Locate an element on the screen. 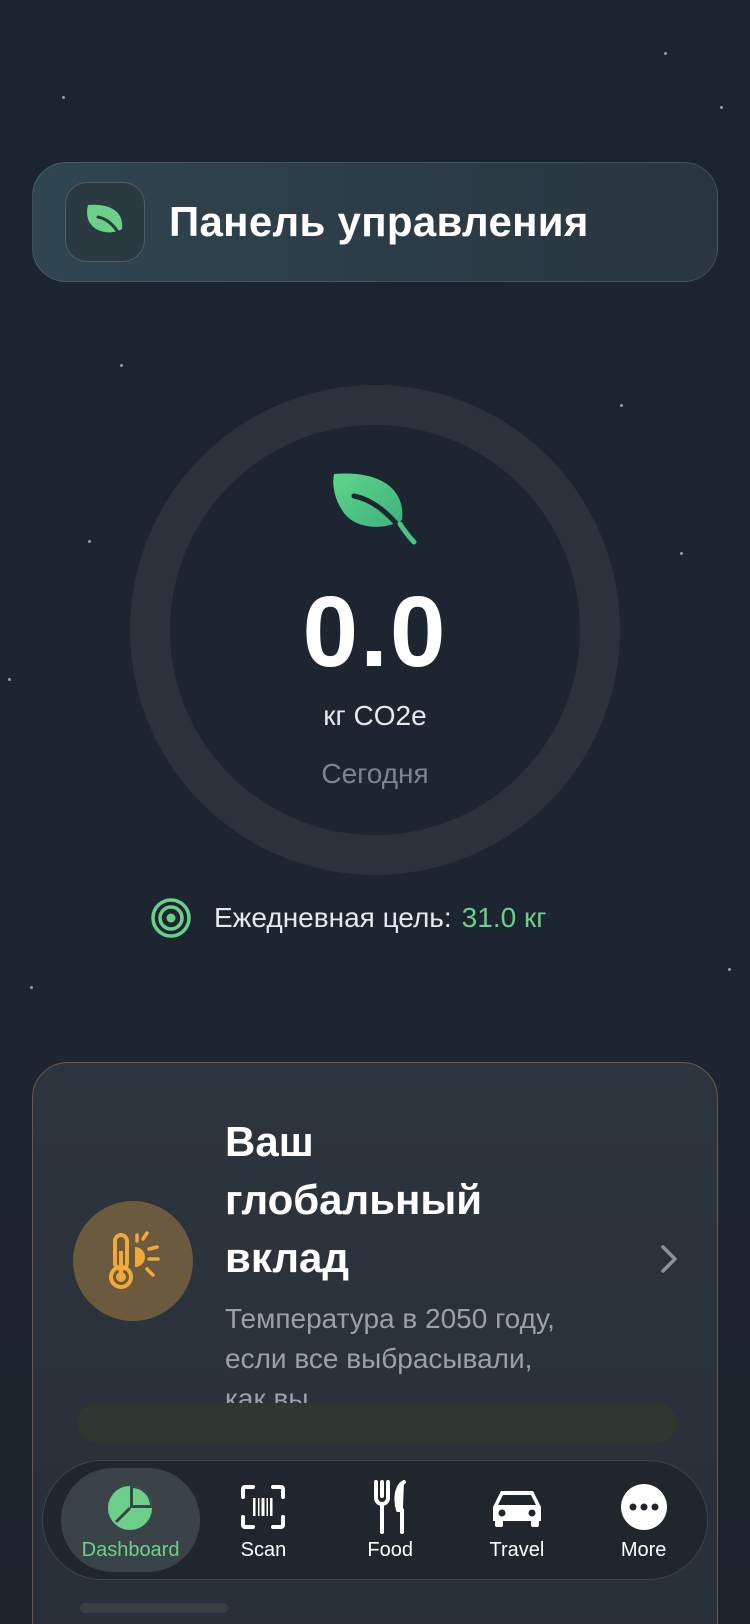  thermometer-sun-icon is located at coordinates (133, 1261).